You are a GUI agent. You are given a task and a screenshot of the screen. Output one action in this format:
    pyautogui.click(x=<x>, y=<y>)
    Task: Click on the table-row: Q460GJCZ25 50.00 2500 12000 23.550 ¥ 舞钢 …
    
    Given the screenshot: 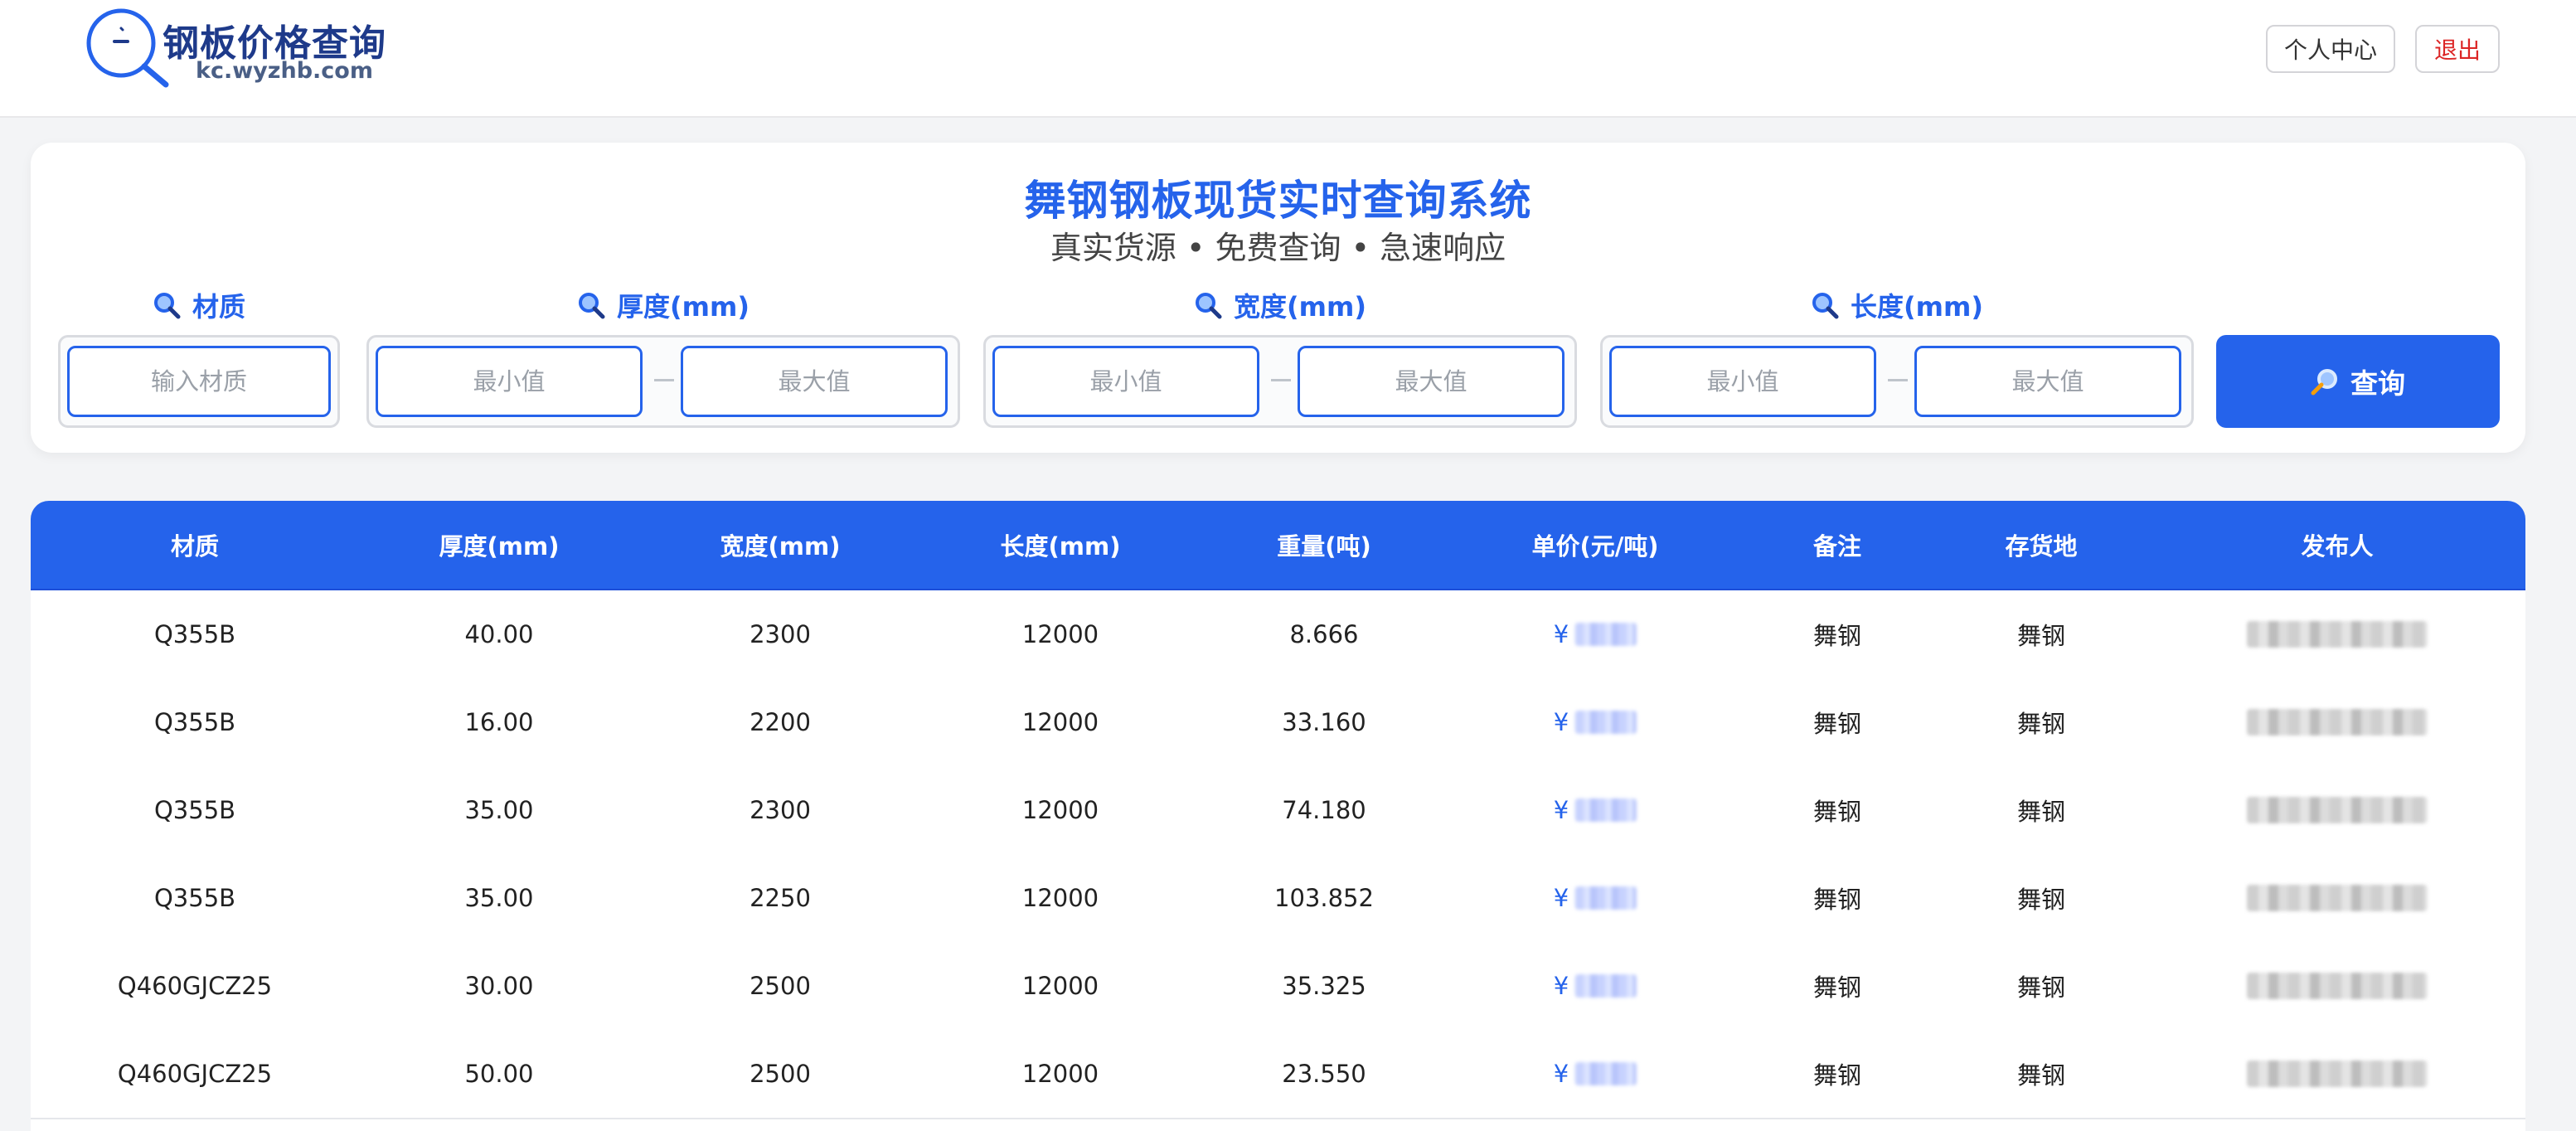 What is the action you would take?
    pyautogui.click(x=1278, y=1075)
    